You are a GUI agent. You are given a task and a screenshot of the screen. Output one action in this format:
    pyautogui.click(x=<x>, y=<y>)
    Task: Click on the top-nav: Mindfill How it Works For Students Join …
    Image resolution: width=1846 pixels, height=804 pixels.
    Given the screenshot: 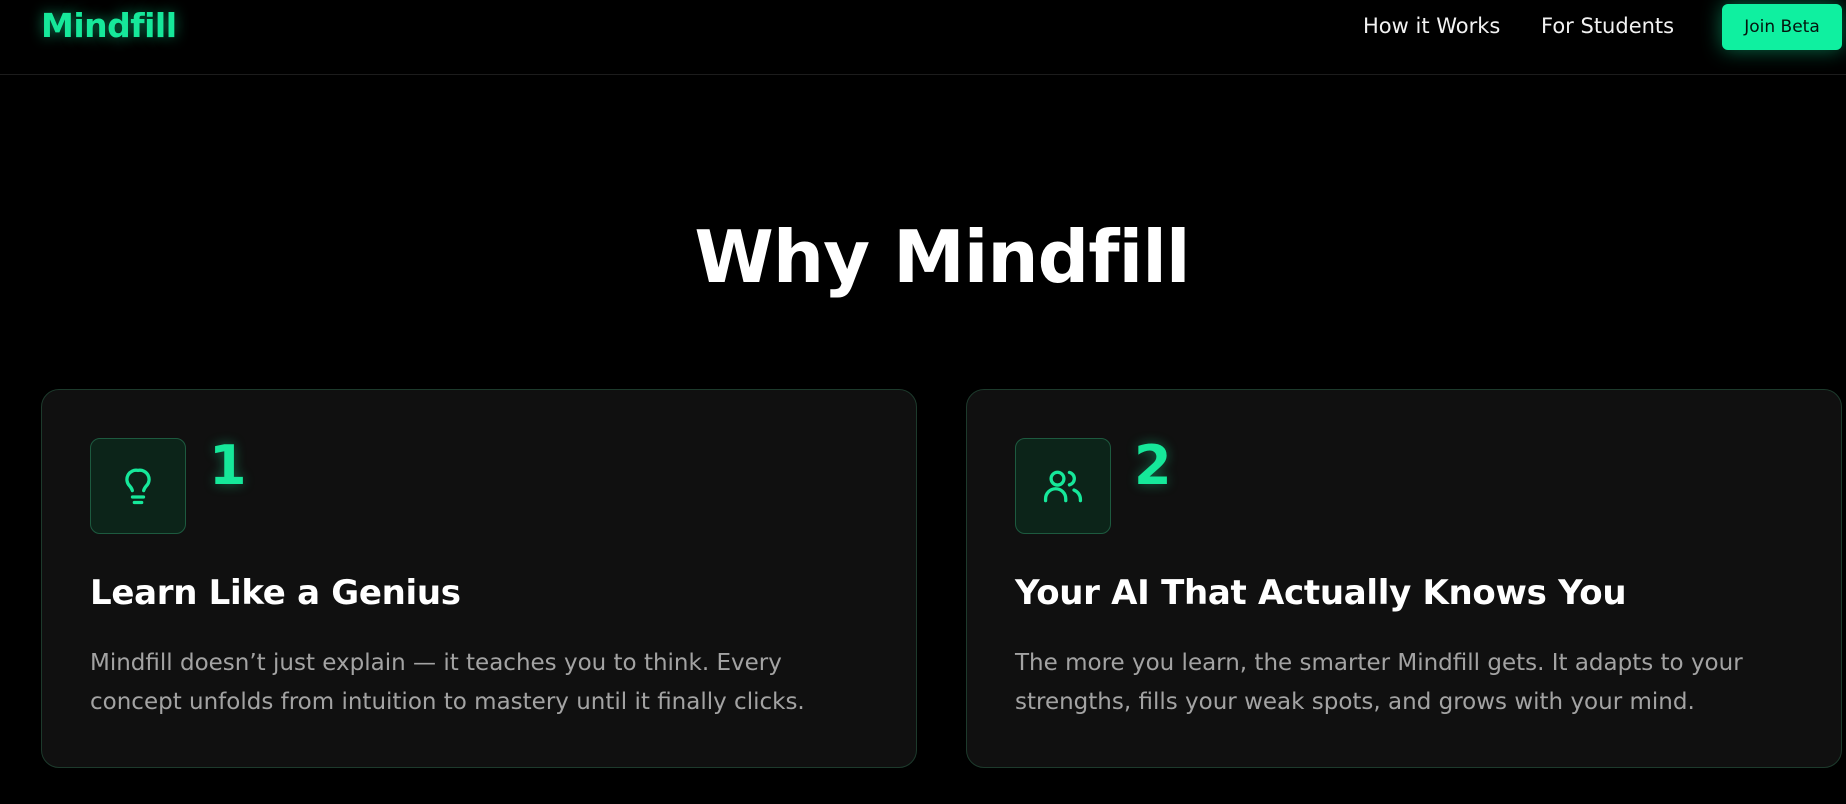 What is the action you would take?
    pyautogui.click(x=923, y=37)
    